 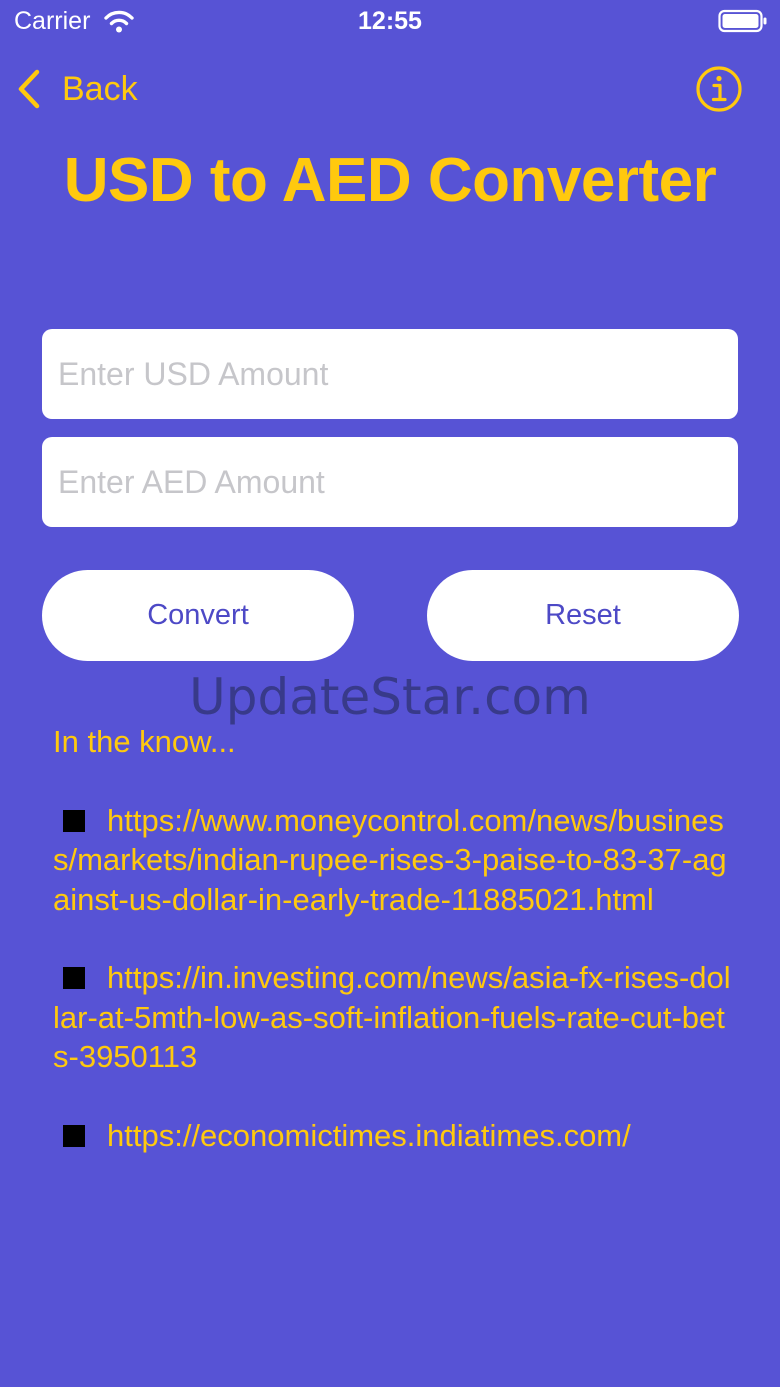 I want to click on reset-button: Reset, so click(x=583, y=615).